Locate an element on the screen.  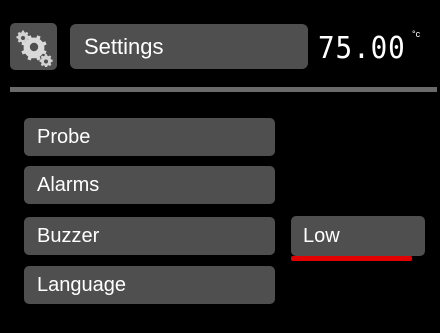
page-title: Settings is located at coordinates (189, 46).